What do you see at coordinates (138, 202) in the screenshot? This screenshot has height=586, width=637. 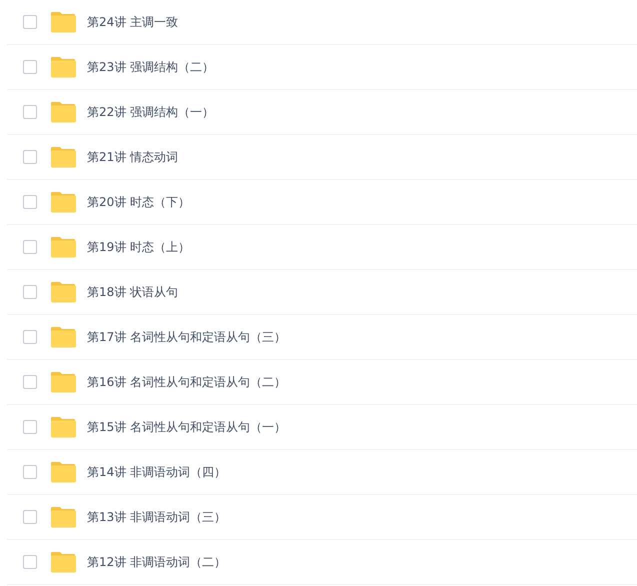 I see `folder-name: 第20讲 时态（下）` at bounding box center [138, 202].